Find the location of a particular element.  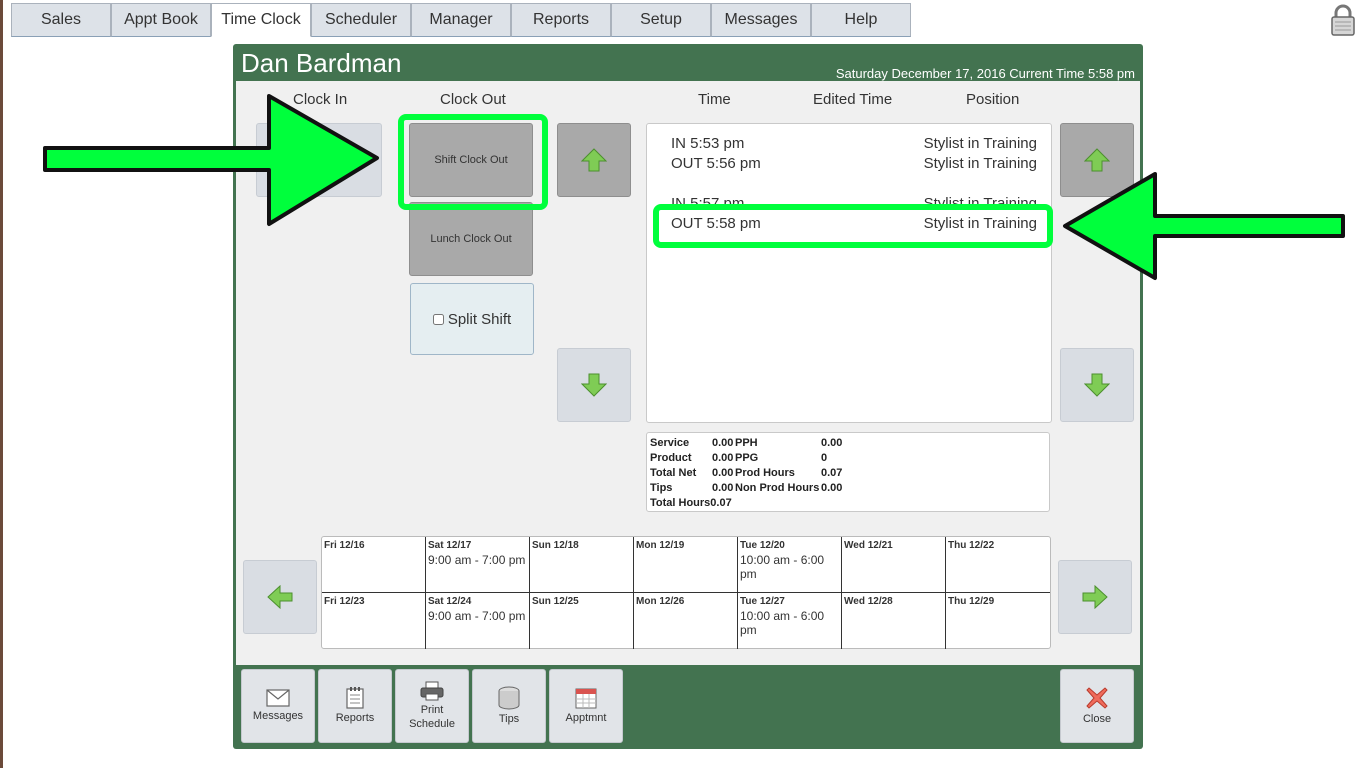

annotation-arrow-right-icon is located at coordinates (211, 160).